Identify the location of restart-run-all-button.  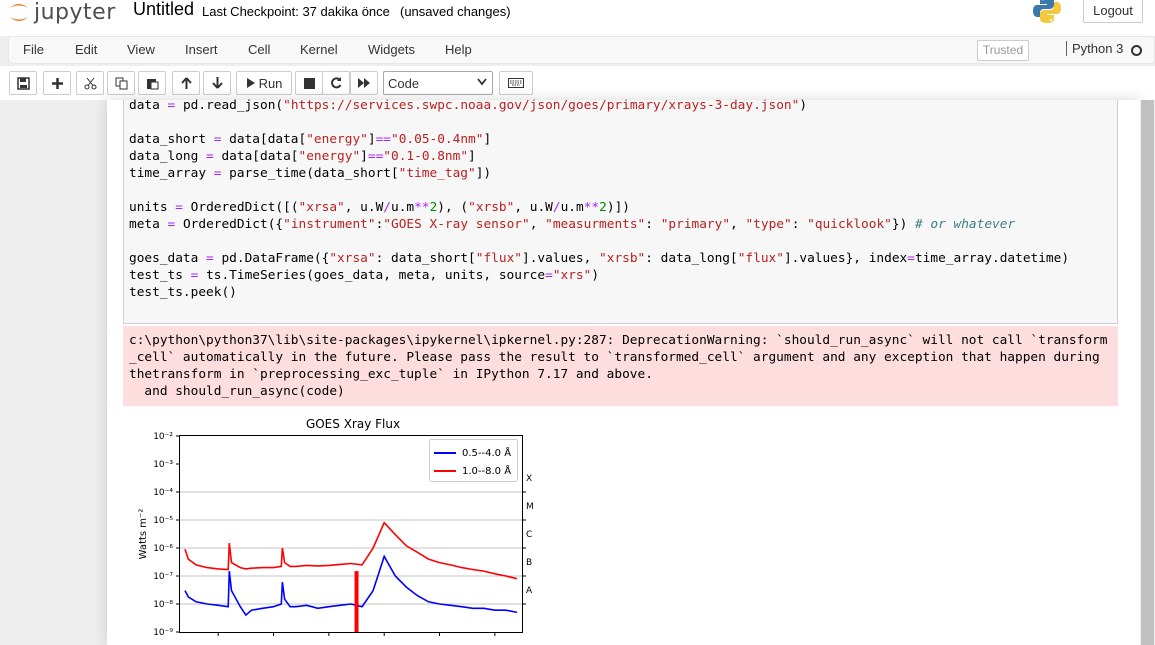
(364, 83).